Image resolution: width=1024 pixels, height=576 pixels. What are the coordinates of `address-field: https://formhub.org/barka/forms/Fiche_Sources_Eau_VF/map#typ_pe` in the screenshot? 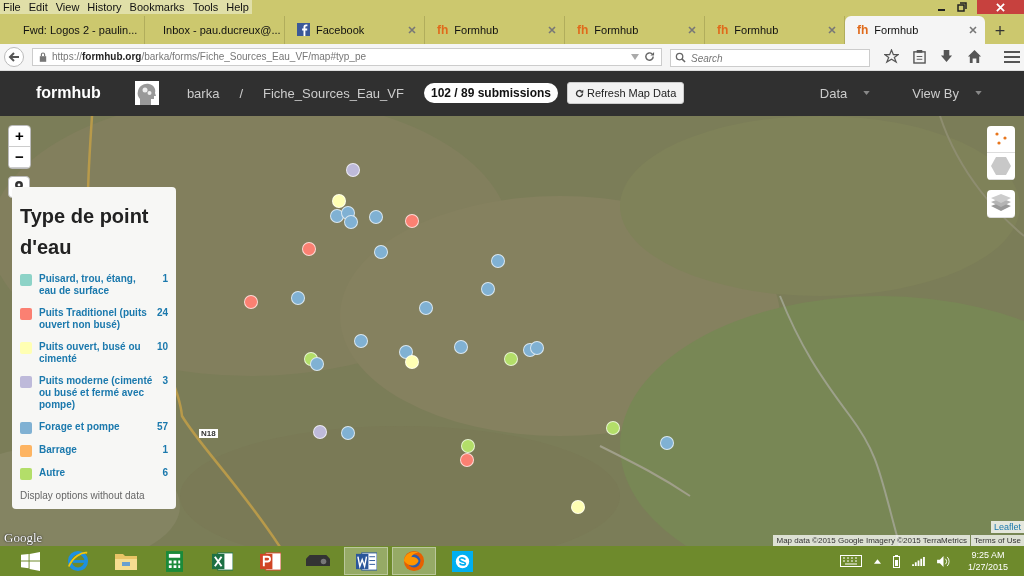 It's located at (347, 56).